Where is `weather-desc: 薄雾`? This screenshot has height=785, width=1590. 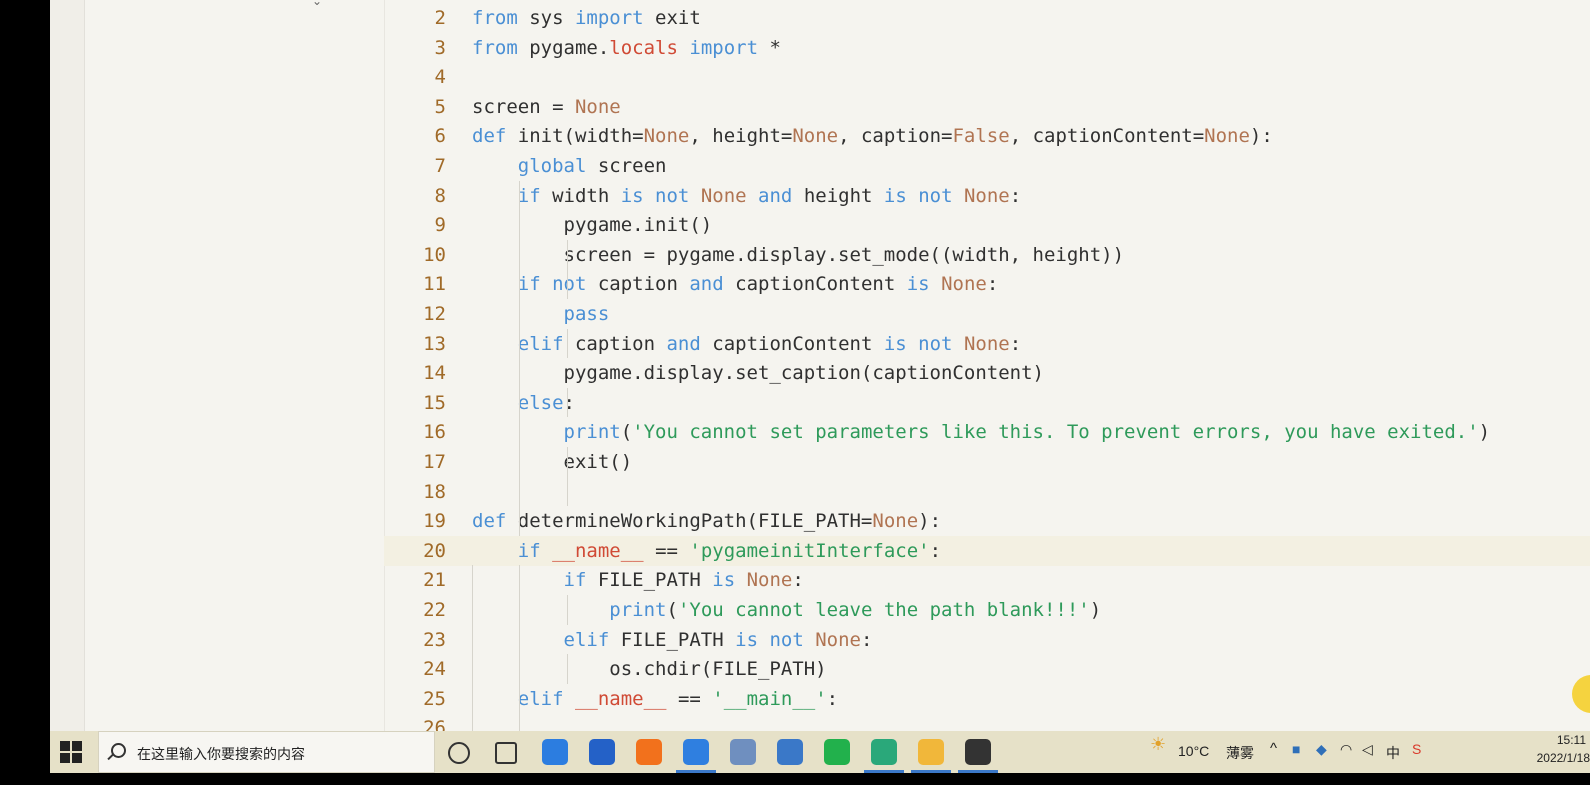 weather-desc: 薄雾 is located at coordinates (1240, 753).